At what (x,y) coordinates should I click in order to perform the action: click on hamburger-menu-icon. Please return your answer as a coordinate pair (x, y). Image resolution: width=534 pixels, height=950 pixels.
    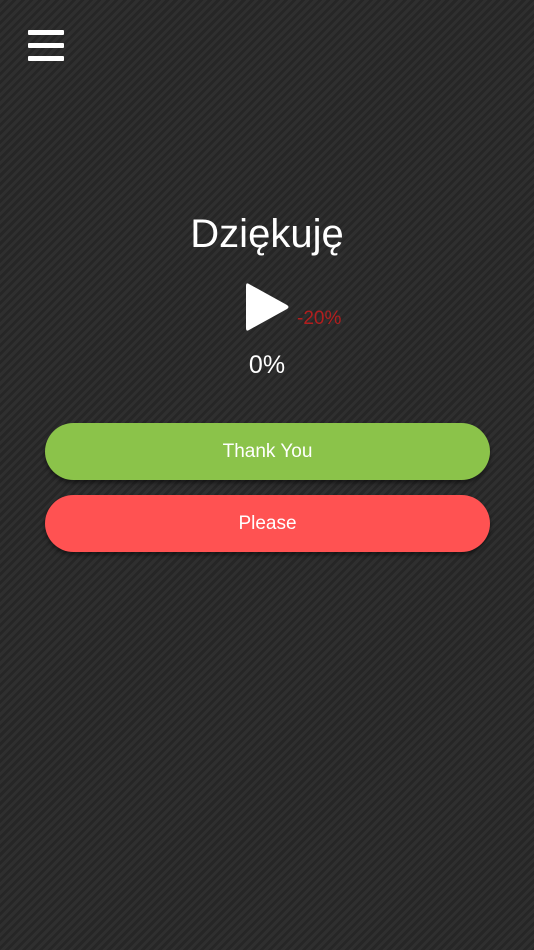
    Looking at the image, I should click on (46, 46).